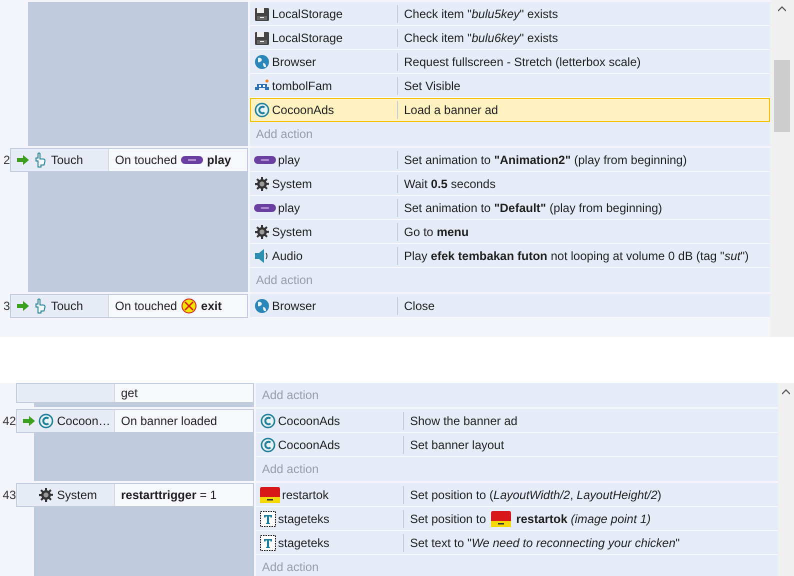 This screenshot has height=576, width=794. Describe the element at coordinates (448, 519) in the screenshot. I see `action-text: Set position to` at that location.